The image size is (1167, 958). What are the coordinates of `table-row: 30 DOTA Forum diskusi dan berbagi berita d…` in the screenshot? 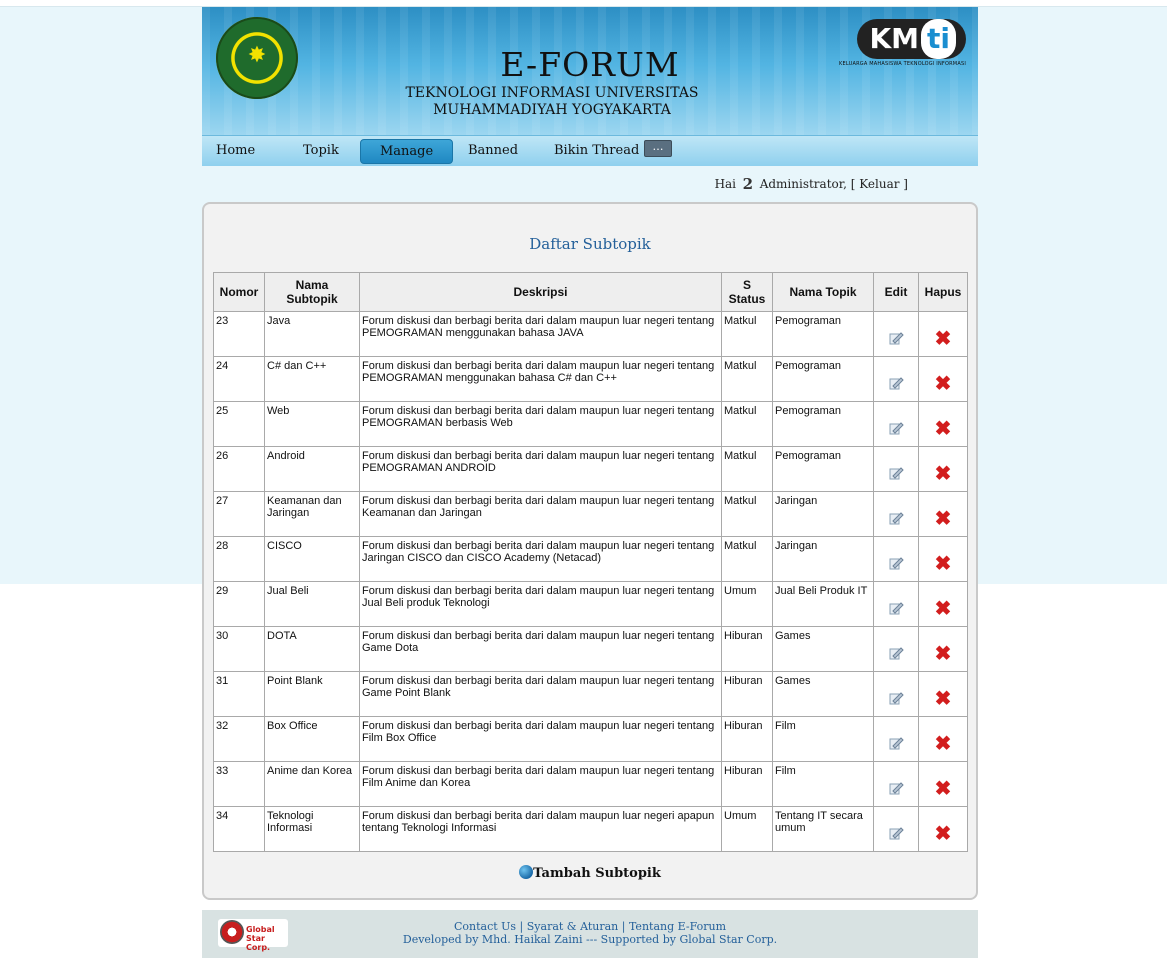 It's located at (590, 649).